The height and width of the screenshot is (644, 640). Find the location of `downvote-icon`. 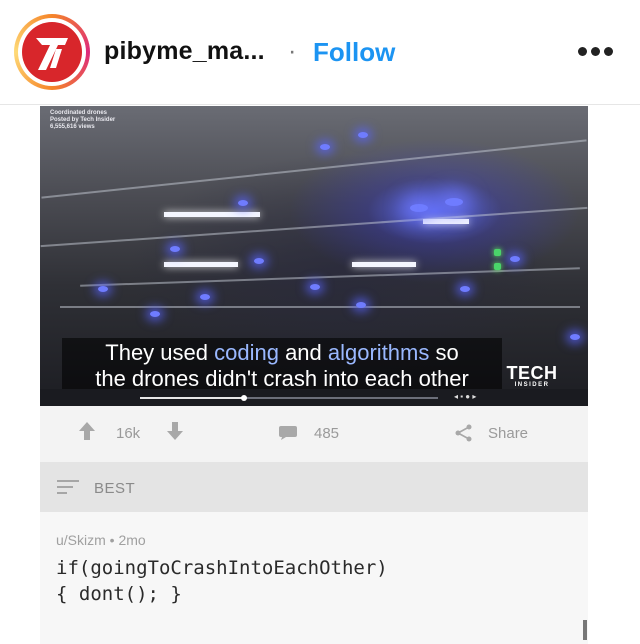

downvote-icon is located at coordinates (175, 431).